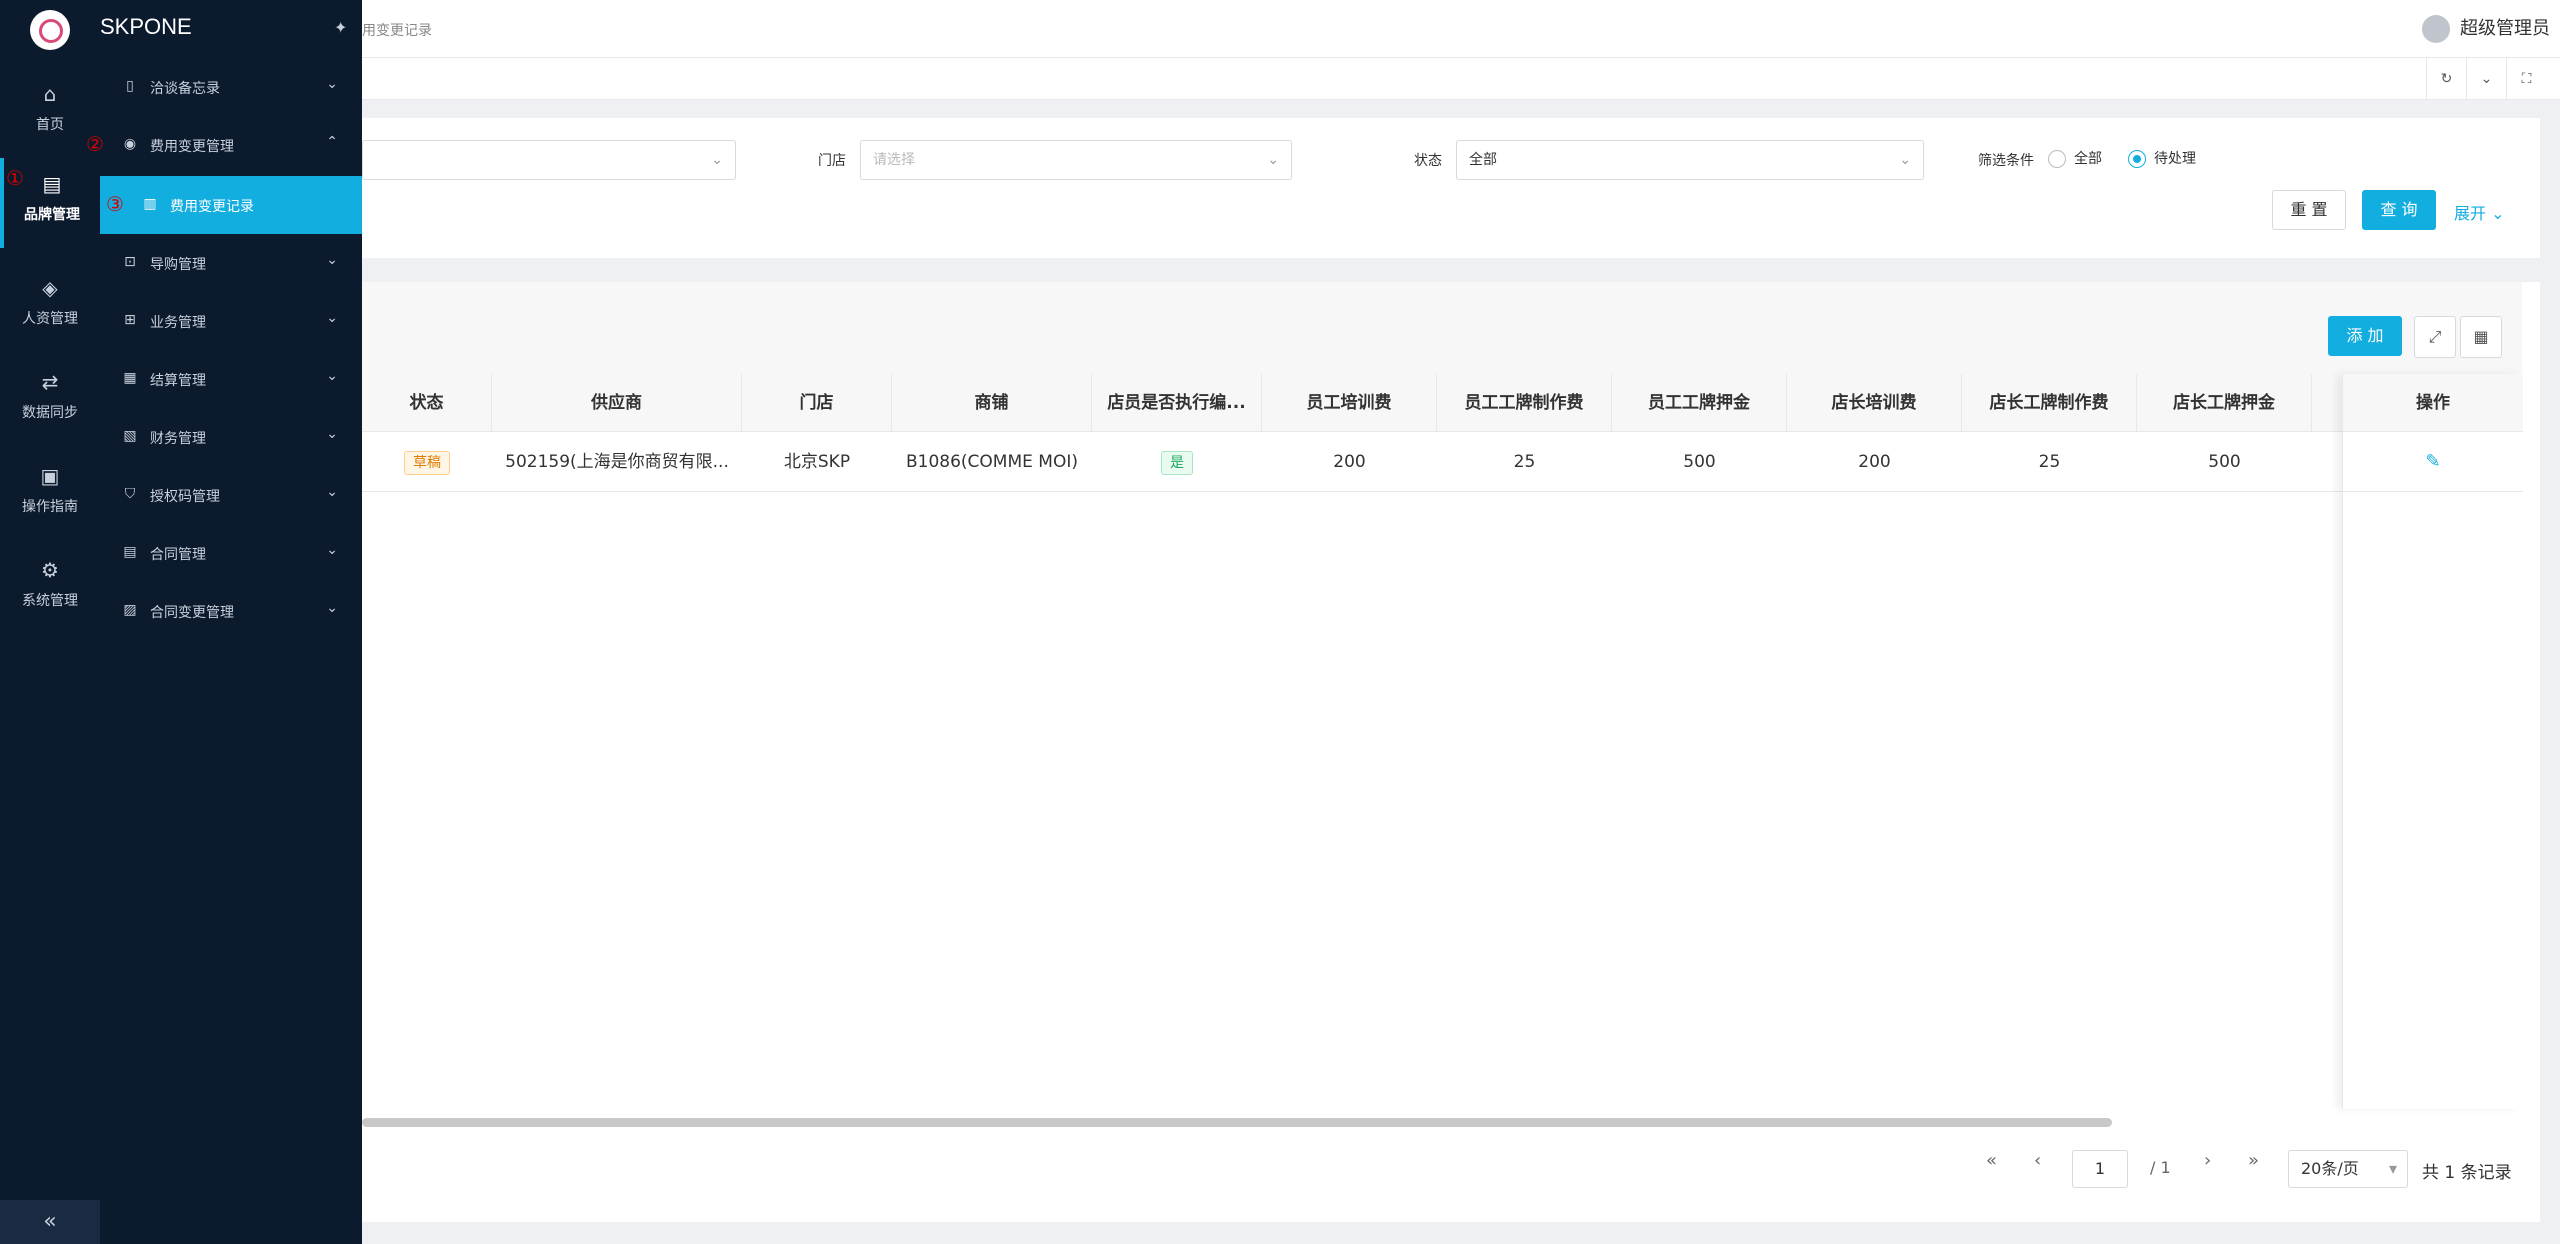 Image resolution: width=2560 pixels, height=1244 pixels. What do you see at coordinates (2049, 403) in the screenshot?
I see `column-header: 店长工牌制作费` at bounding box center [2049, 403].